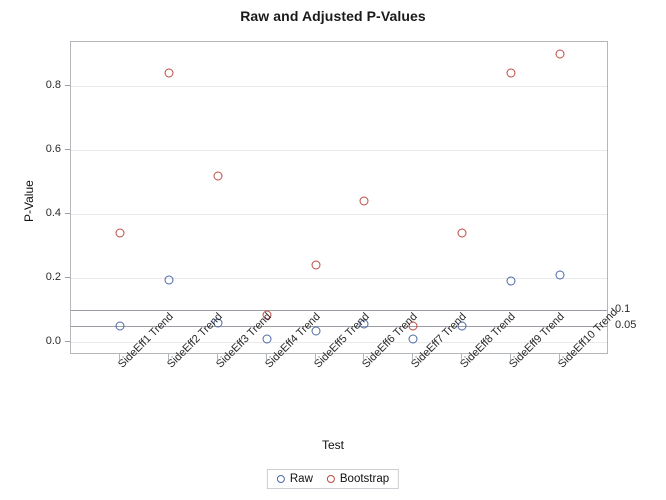 Image resolution: width=666 pixels, height=500 pixels. What do you see at coordinates (364, 479) in the screenshot?
I see `legend-label-bootstrap: Bootstrap` at bounding box center [364, 479].